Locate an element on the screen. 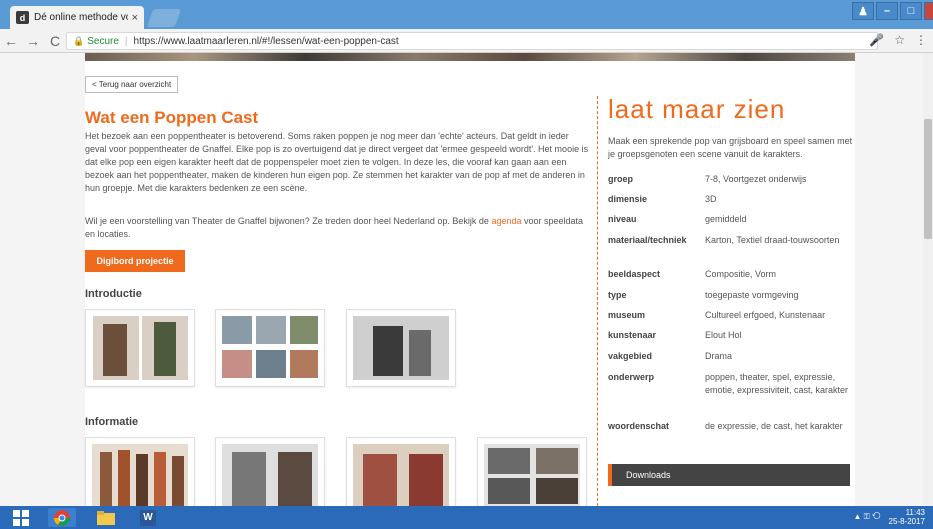 The width and height of the screenshot is (933, 529). meta-value: Drama is located at coordinates (719, 356).